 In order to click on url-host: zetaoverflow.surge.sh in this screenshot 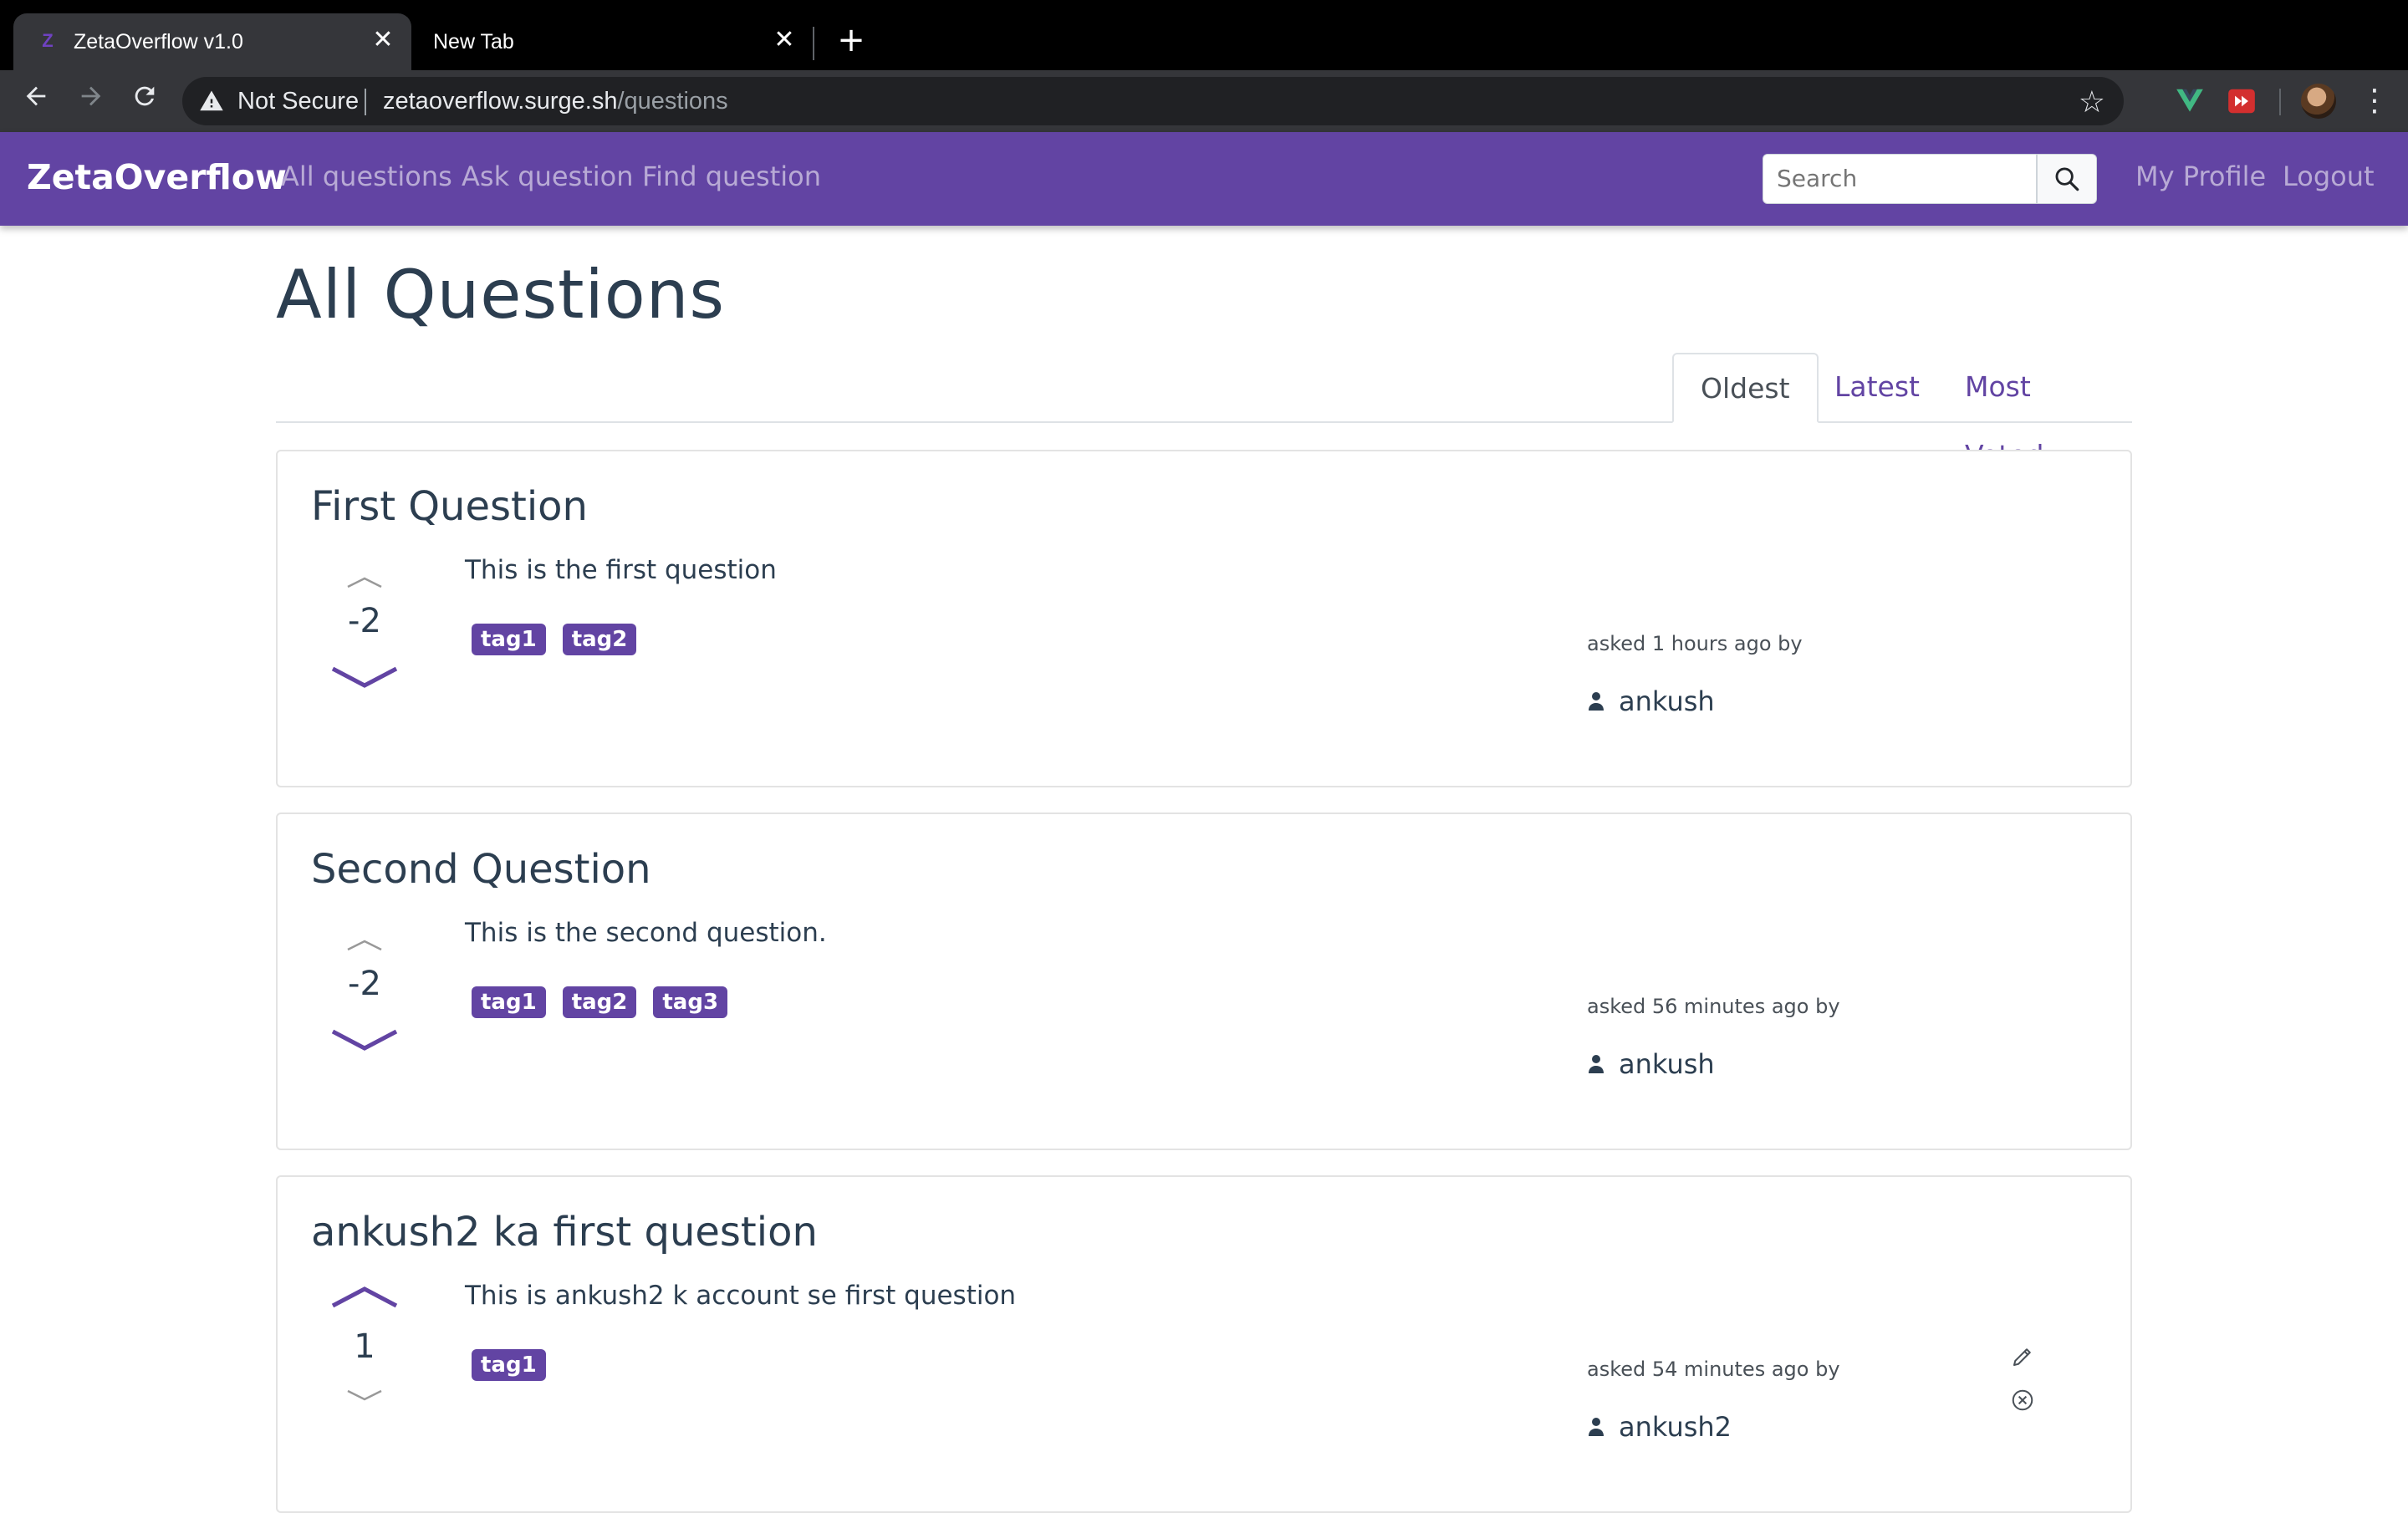, I will do `click(500, 101)`.